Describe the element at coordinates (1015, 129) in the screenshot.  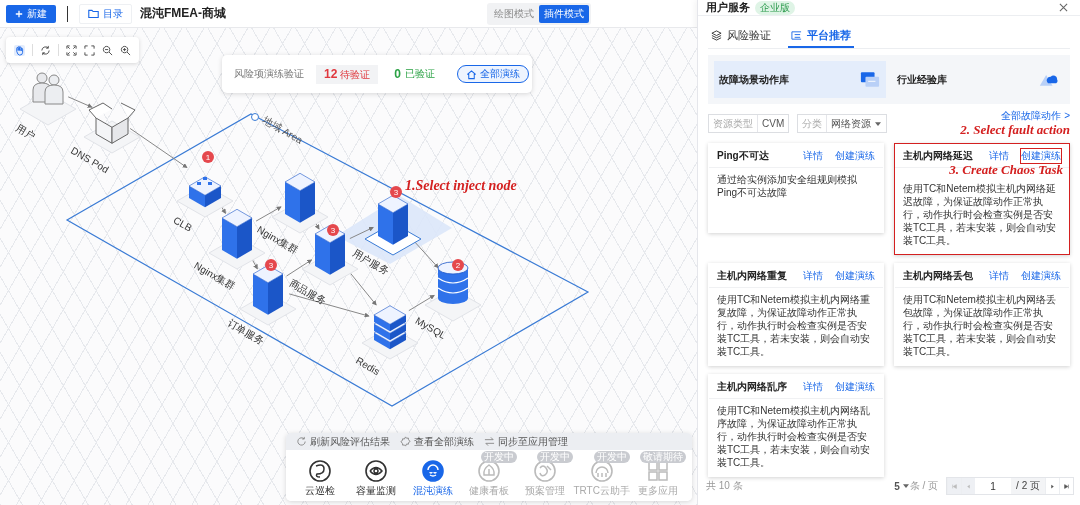
I see `annotation-text: 2. Select fault action` at that location.